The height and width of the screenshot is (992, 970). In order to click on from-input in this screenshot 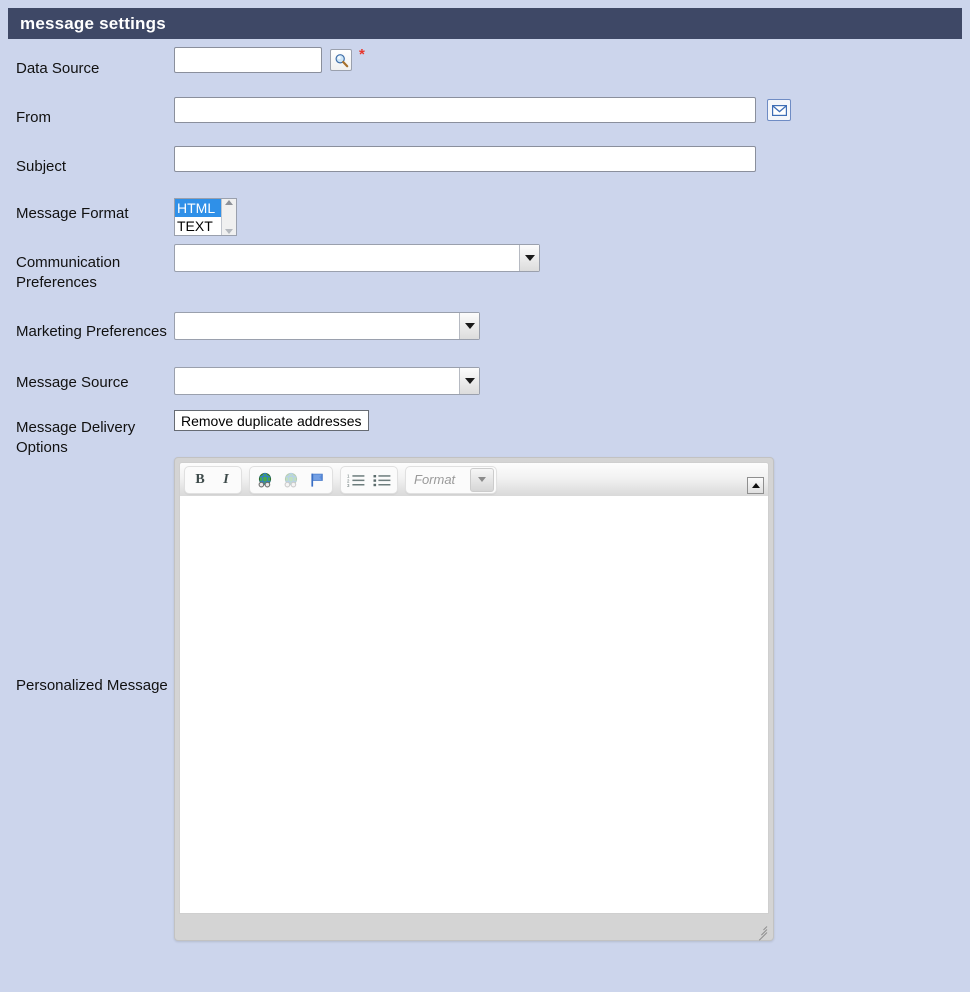, I will do `click(465, 110)`.